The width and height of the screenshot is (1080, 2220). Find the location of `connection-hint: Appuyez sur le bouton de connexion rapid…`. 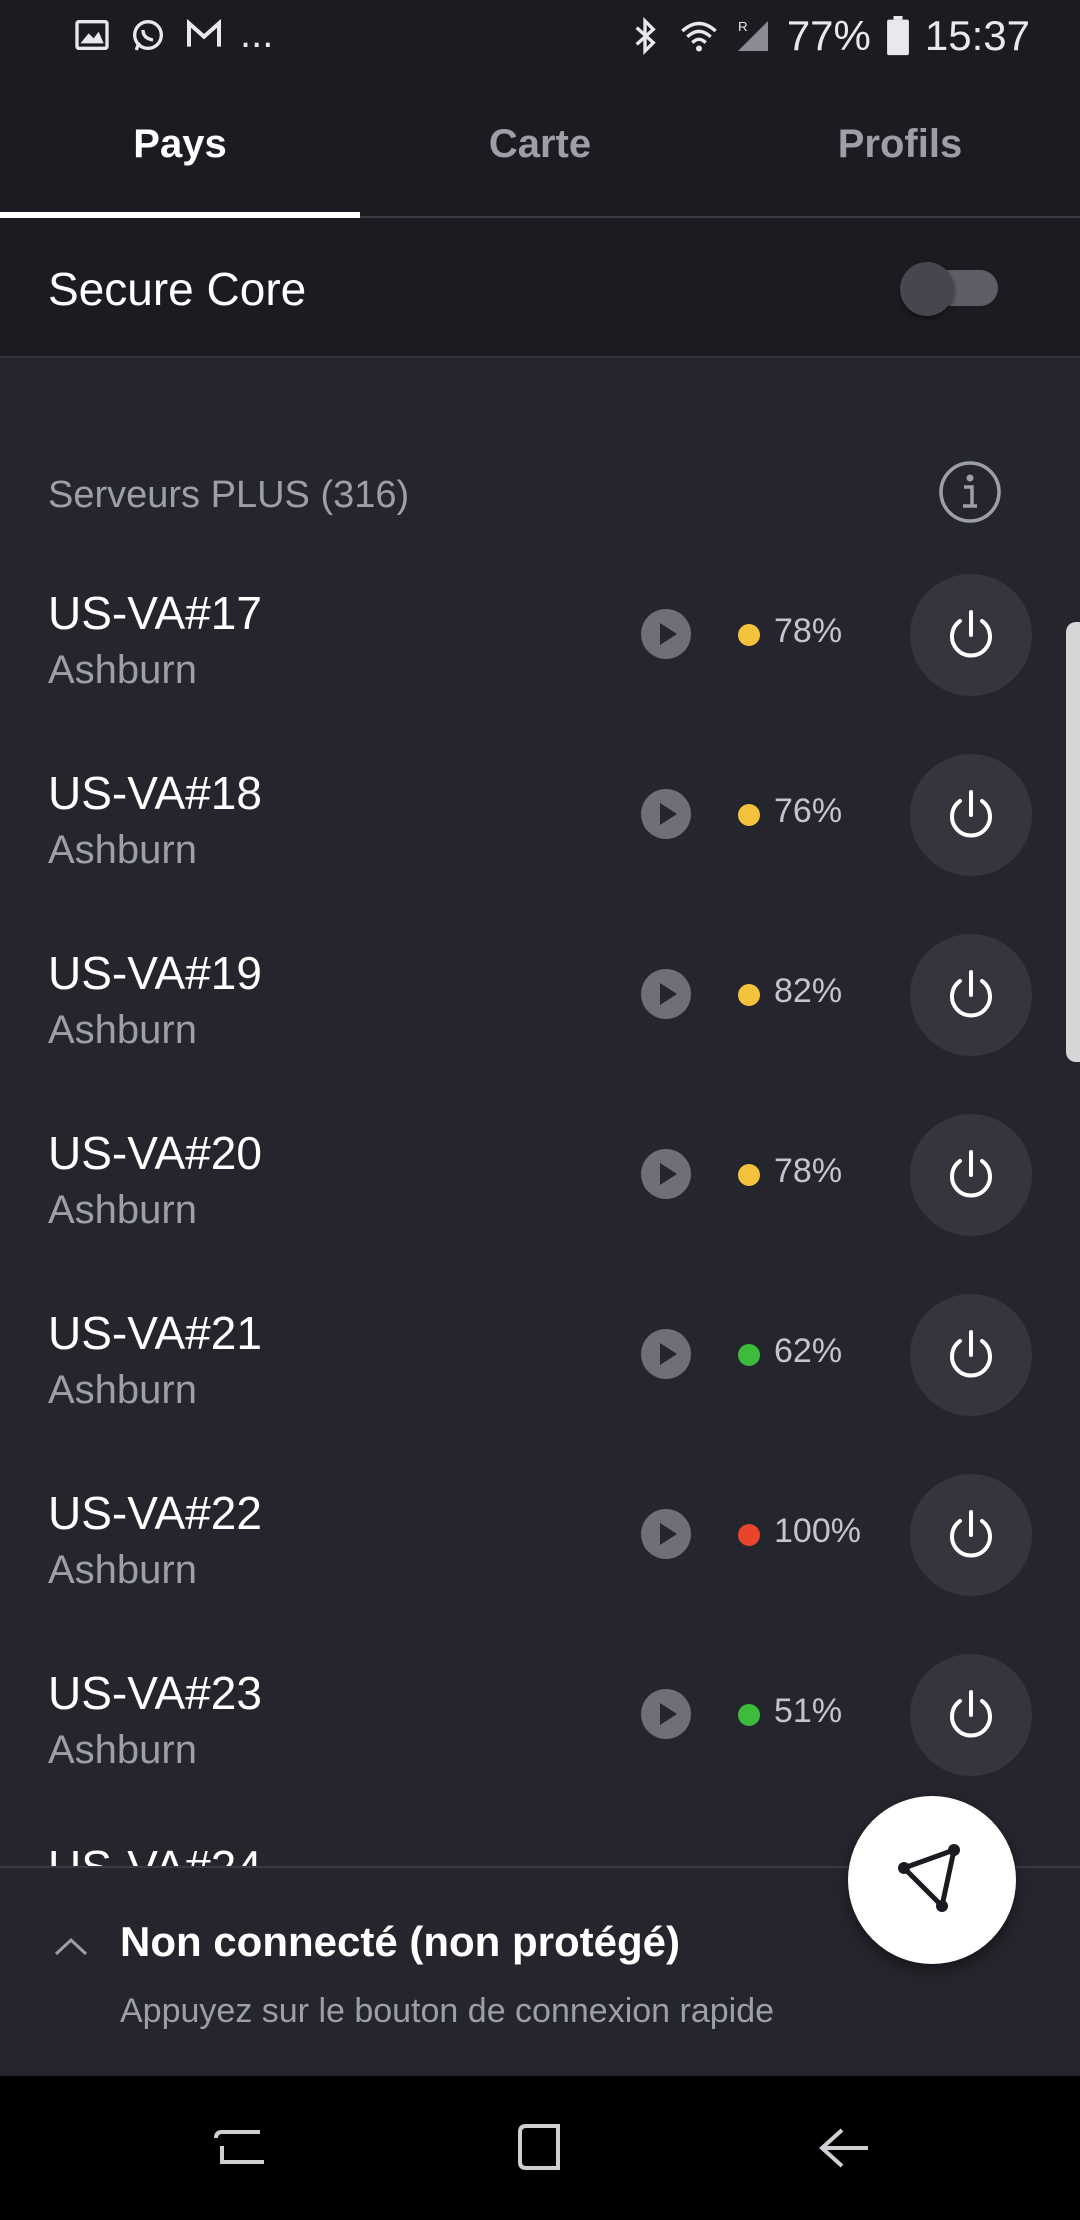

connection-hint: Appuyez sur le bouton de connexion rapid… is located at coordinates (447, 2011).